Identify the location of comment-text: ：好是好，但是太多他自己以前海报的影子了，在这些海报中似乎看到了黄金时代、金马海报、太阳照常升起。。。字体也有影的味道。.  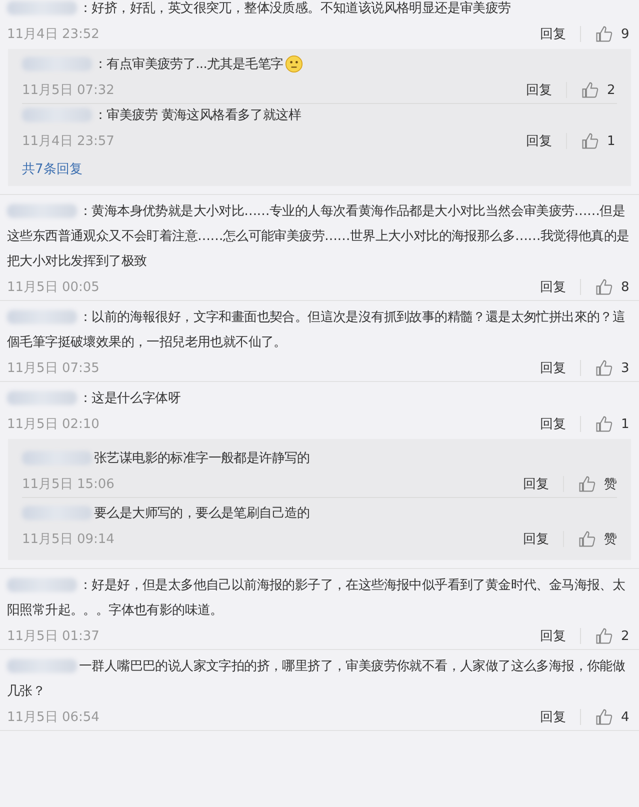
(316, 598).